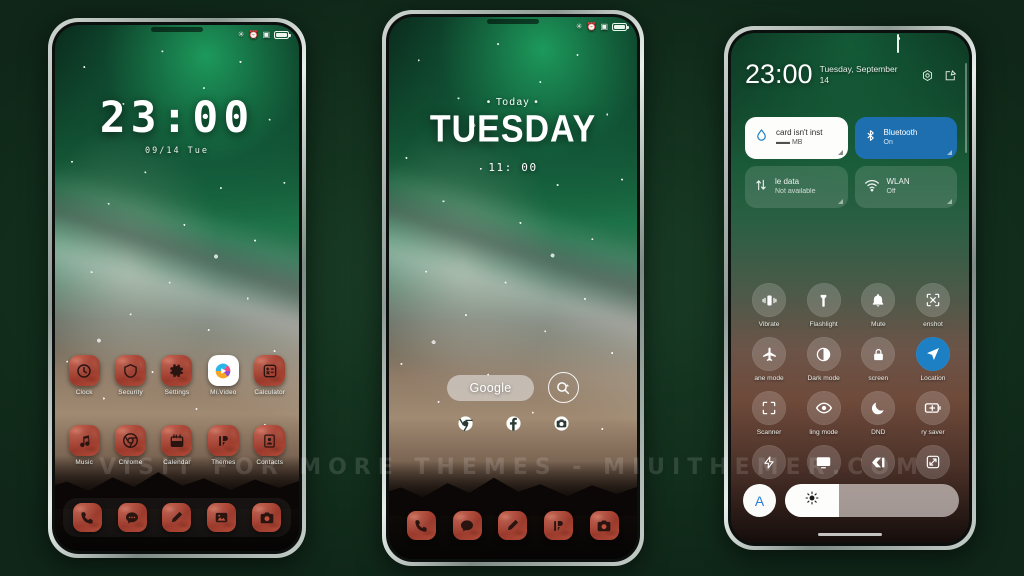 This screenshot has height=576, width=1024. What do you see at coordinates (878, 464) in the screenshot?
I see `toggle-floating-window` at bounding box center [878, 464].